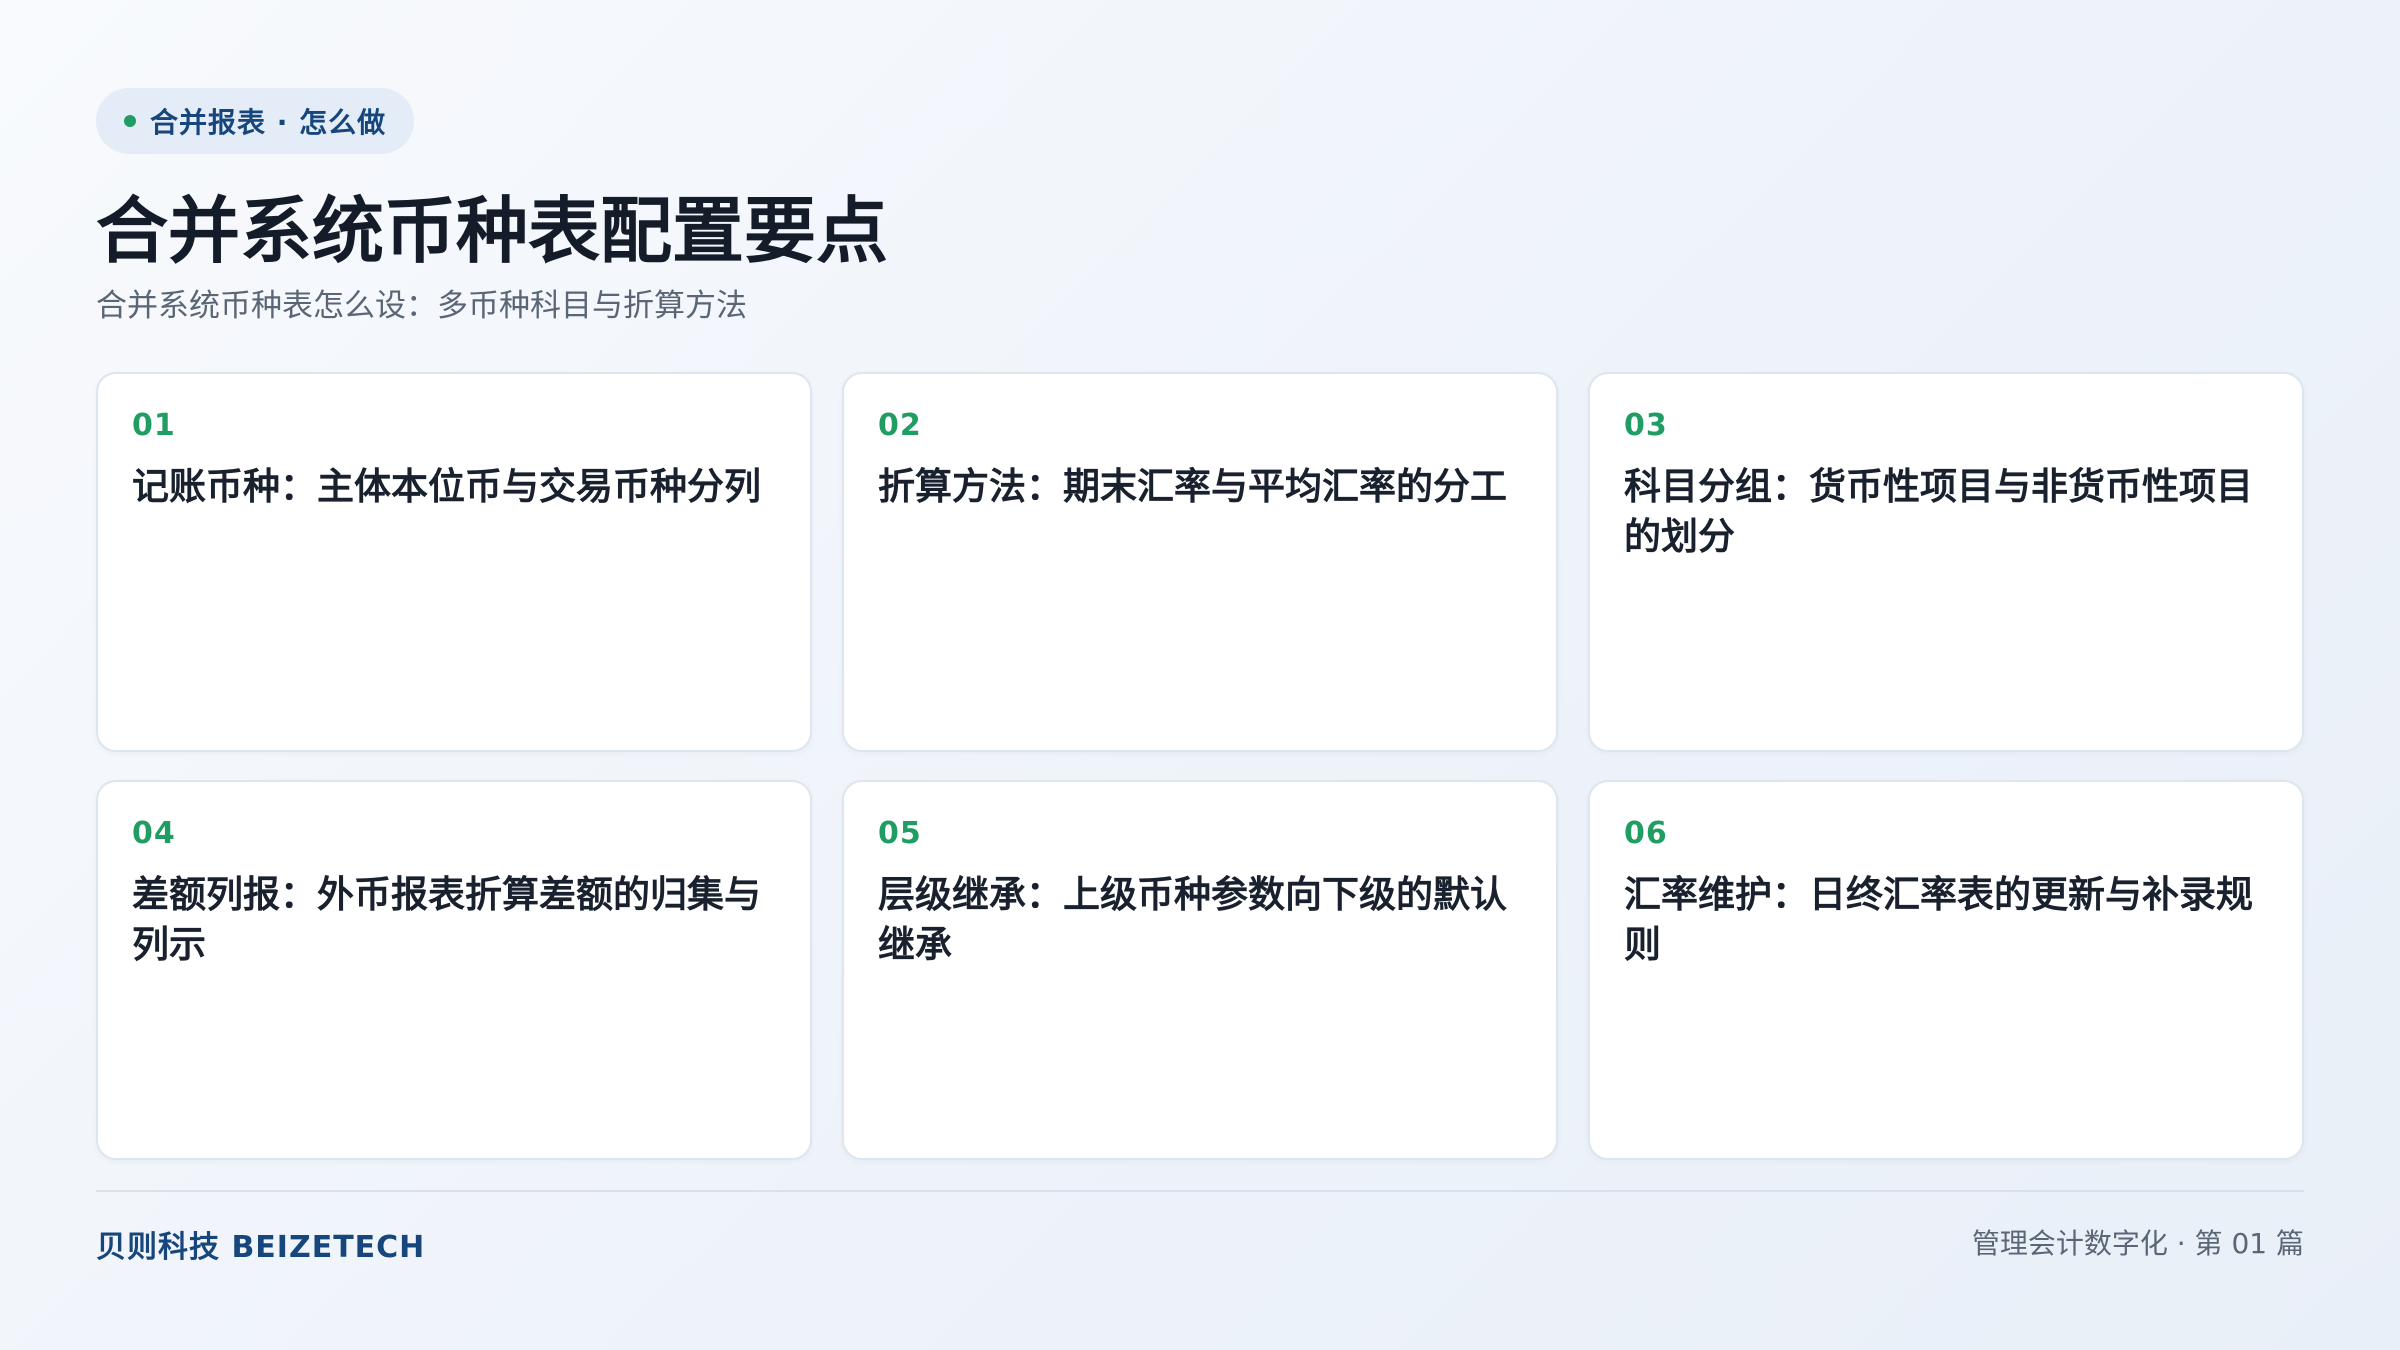 Image resolution: width=2400 pixels, height=1350 pixels. What do you see at coordinates (1938, 920) in the screenshot?
I see `card-text: 汇率维护：日终汇率表的更新与补录规则` at bounding box center [1938, 920].